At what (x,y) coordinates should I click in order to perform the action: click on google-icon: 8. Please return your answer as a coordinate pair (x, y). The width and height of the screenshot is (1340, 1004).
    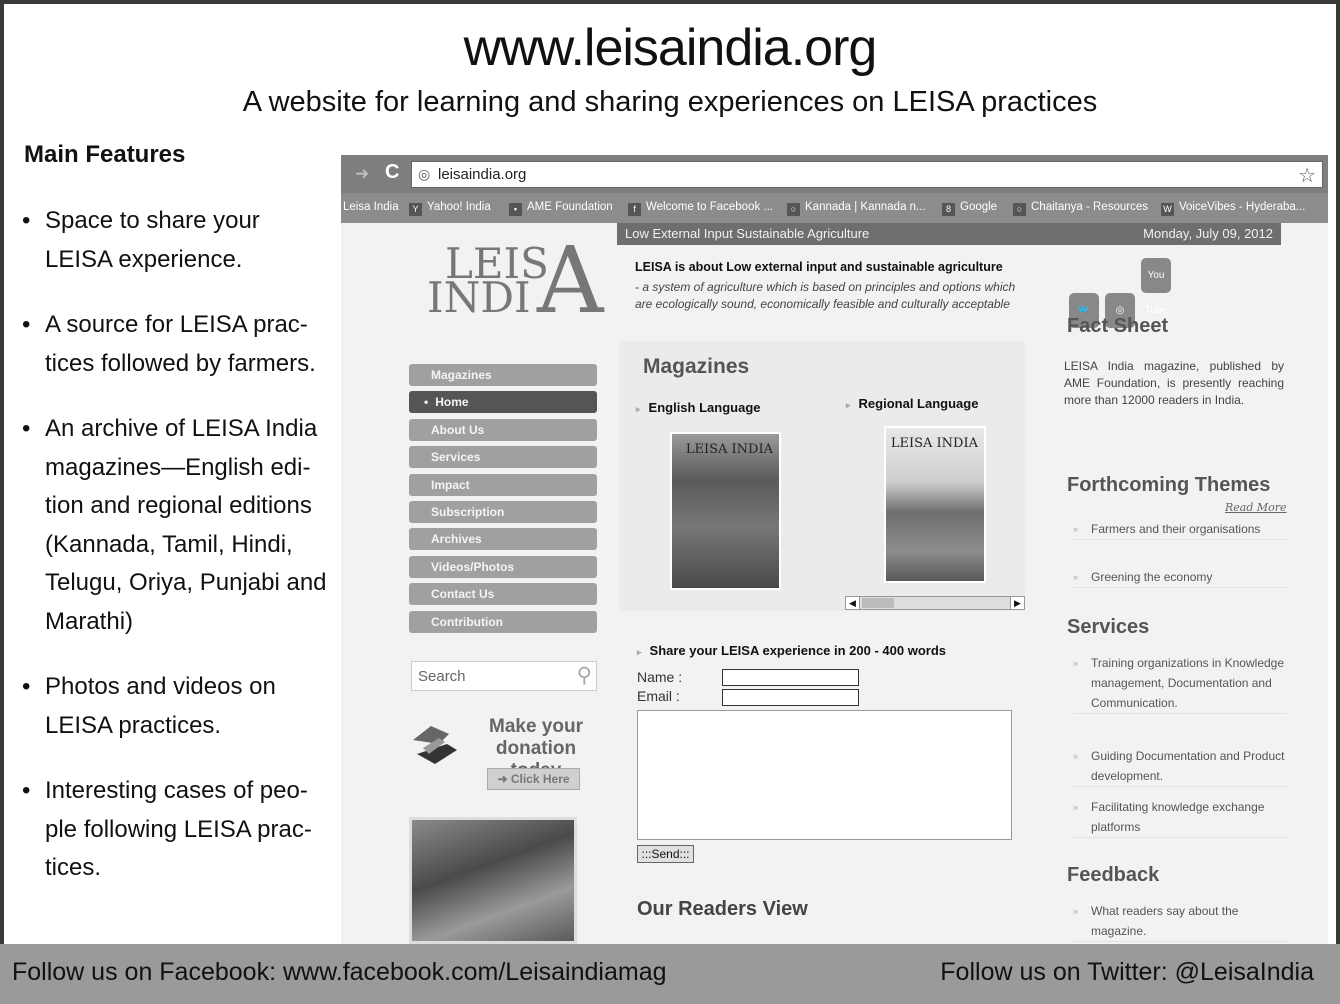
    Looking at the image, I should click on (948, 209).